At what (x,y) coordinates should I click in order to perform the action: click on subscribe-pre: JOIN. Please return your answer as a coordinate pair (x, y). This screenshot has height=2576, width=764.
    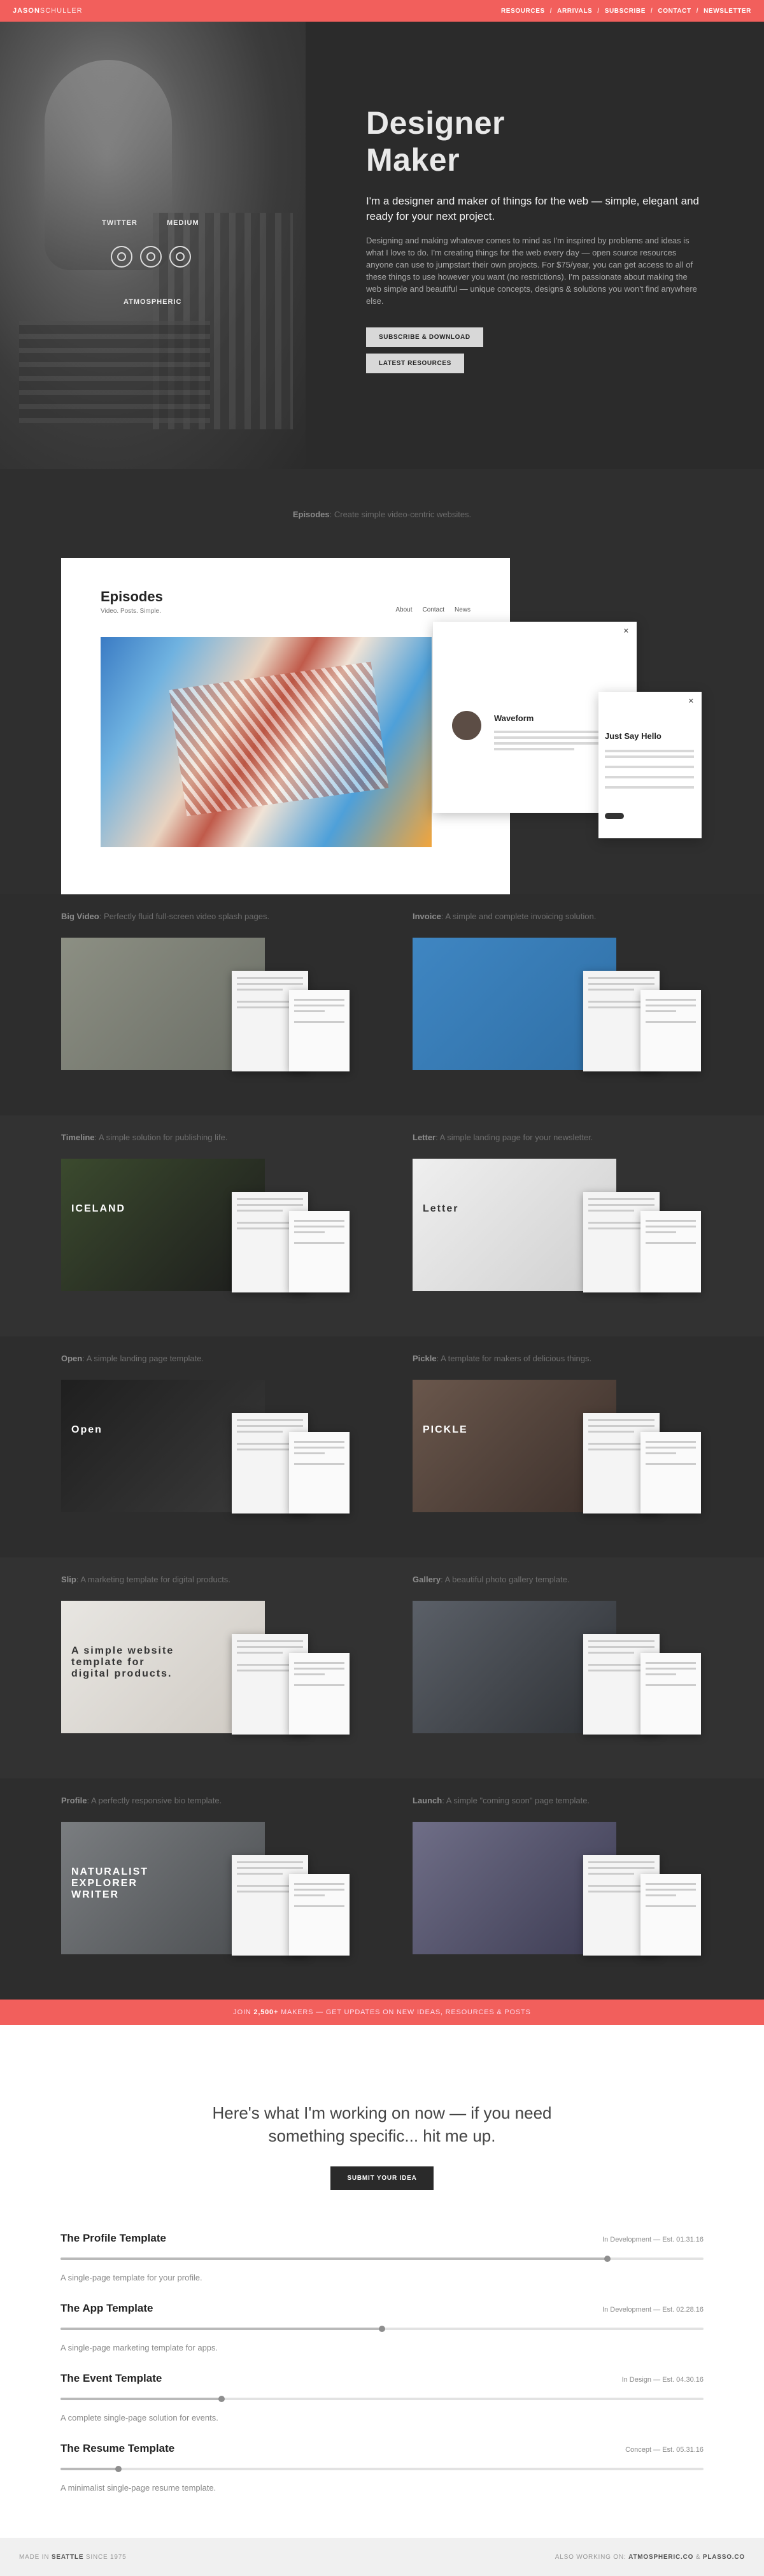
    Looking at the image, I should click on (242, 2012).